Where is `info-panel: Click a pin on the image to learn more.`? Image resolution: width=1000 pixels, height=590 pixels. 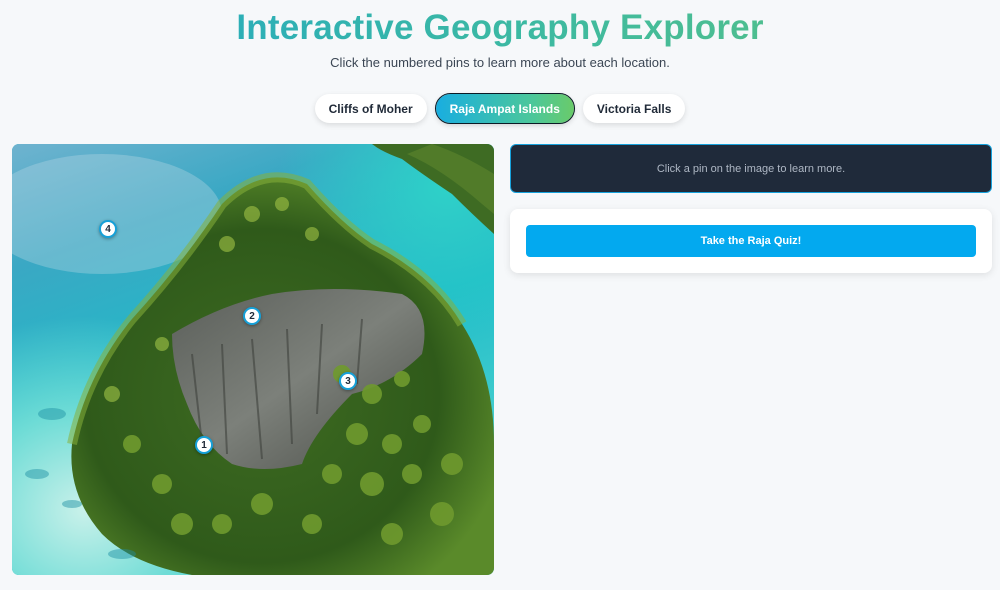 info-panel: Click a pin on the image to learn more. is located at coordinates (751, 168).